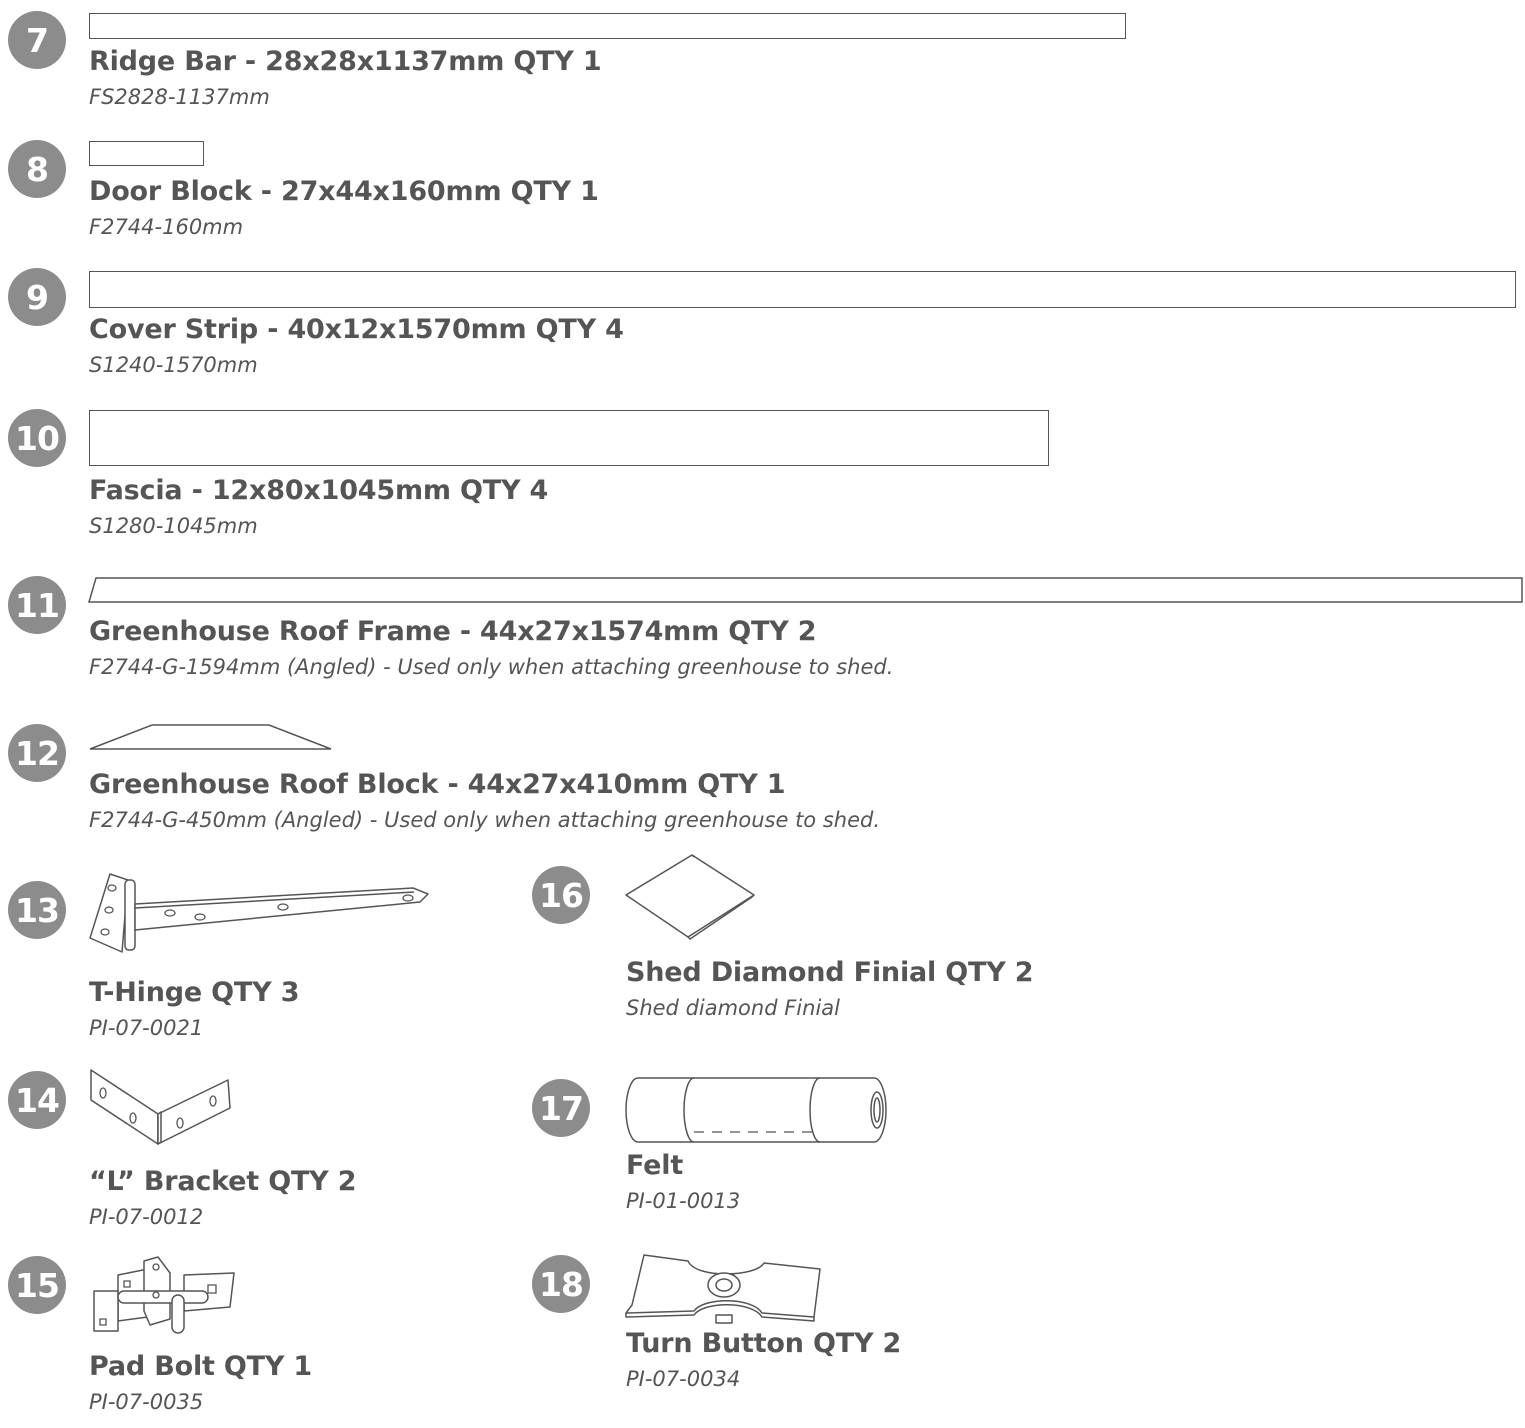 This screenshot has width=1525, height=1428. What do you see at coordinates (569, 438) in the screenshot?
I see `fascia-diagram` at bounding box center [569, 438].